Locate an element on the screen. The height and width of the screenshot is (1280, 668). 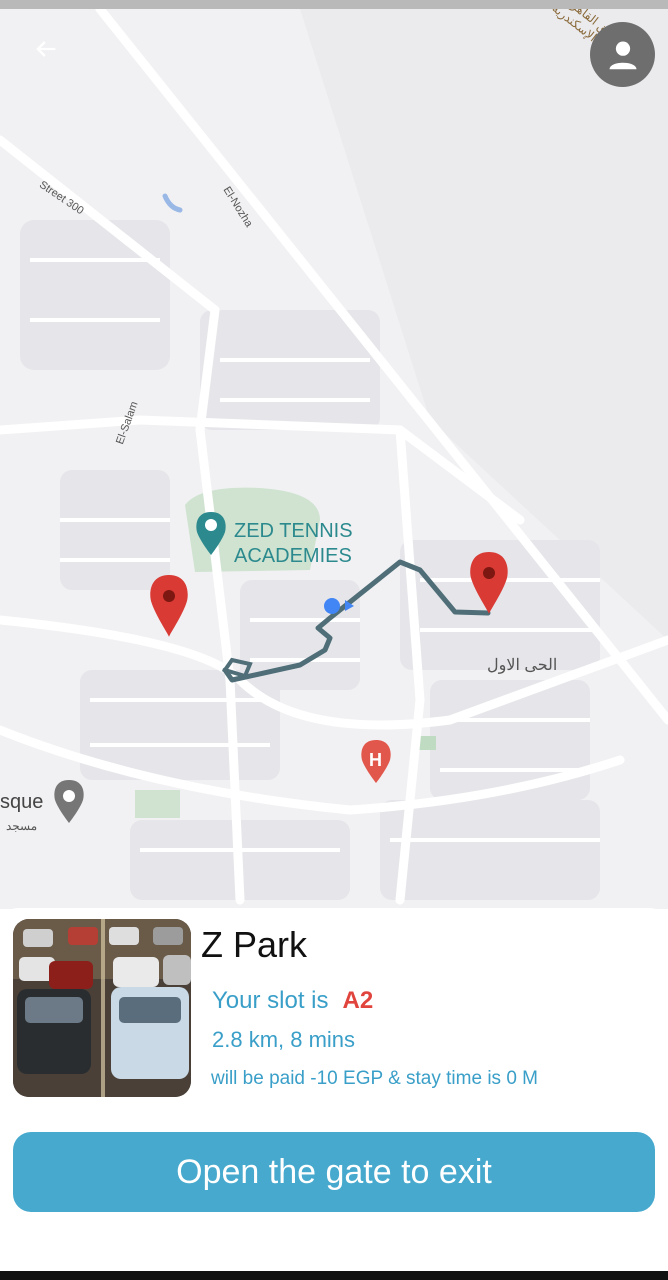
profile-button is located at coordinates (622, 54).